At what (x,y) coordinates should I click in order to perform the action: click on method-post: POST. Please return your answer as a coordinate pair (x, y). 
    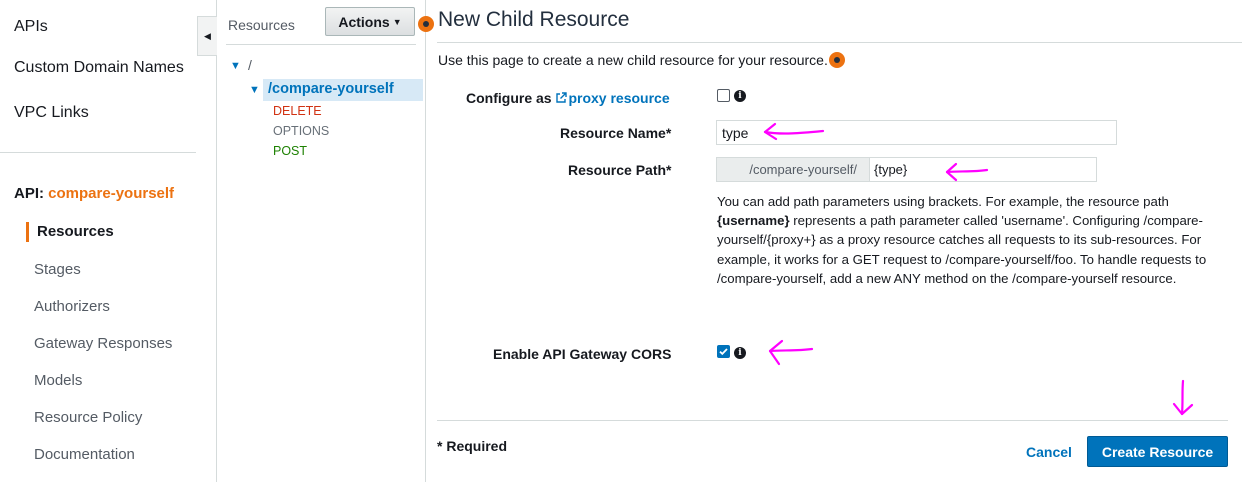
    Looking at the image, I should click on (290, 151).